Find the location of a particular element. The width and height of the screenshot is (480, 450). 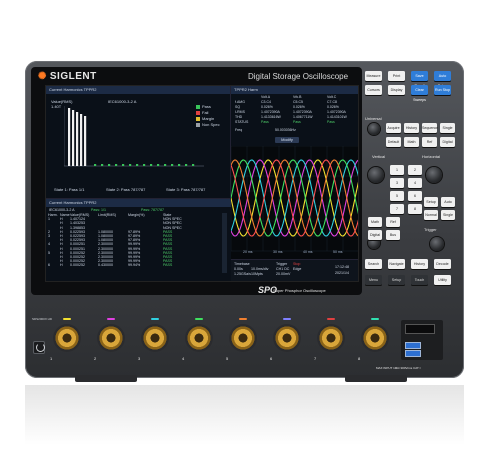

channel-button: 3 is located at coordinates (397, 183).